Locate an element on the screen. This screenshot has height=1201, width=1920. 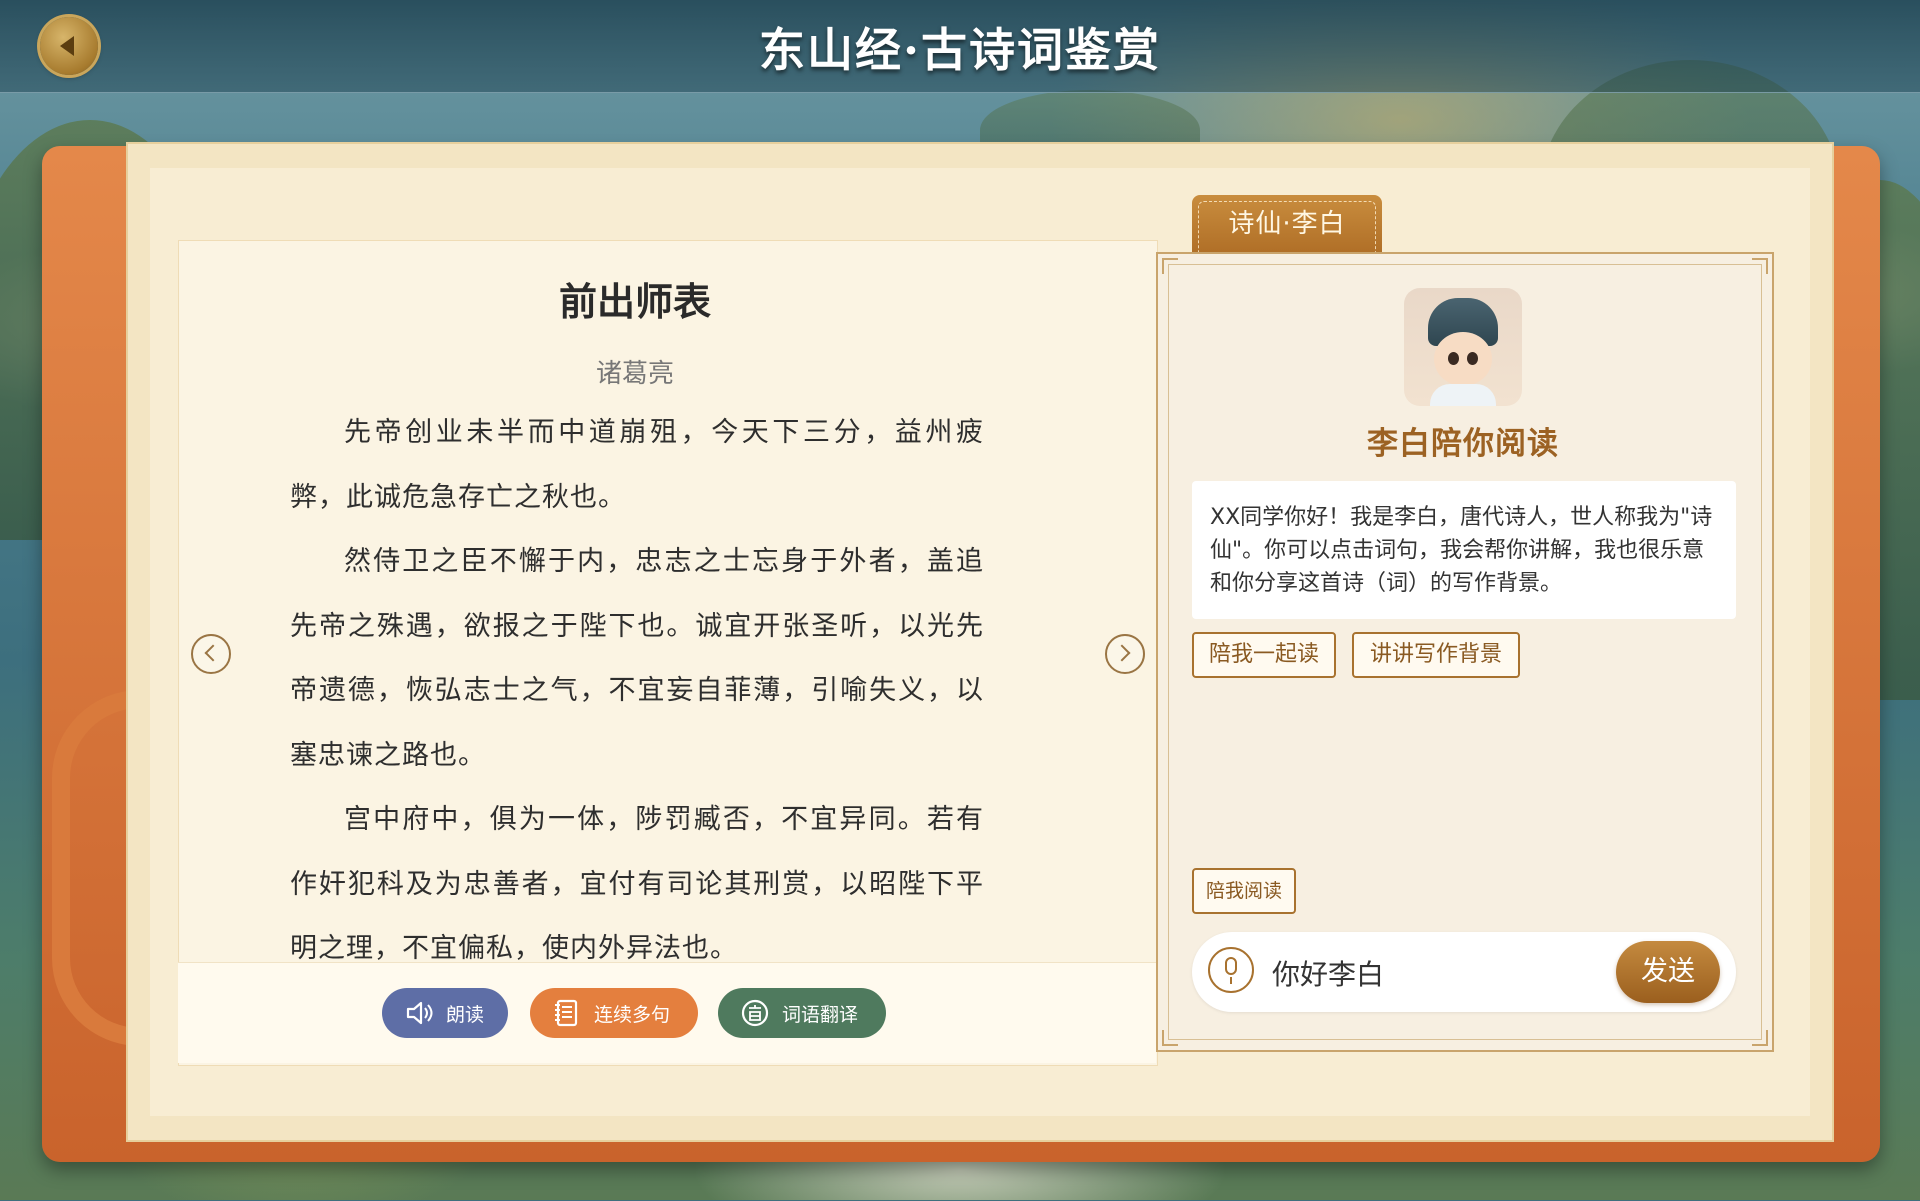
quick-read-button: 陪我阅读 is located at coordinates (1244, 891).